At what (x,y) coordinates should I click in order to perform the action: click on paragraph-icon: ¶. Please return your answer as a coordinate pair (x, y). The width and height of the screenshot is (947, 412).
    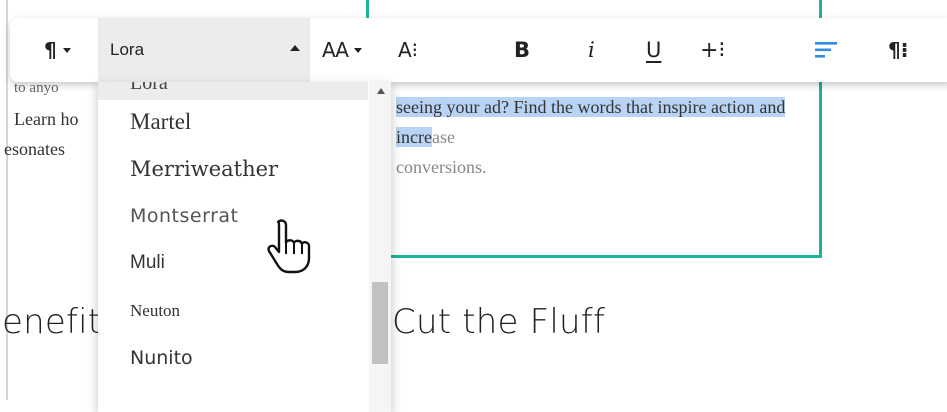
    Looking at the image, I should click on (50, 50).